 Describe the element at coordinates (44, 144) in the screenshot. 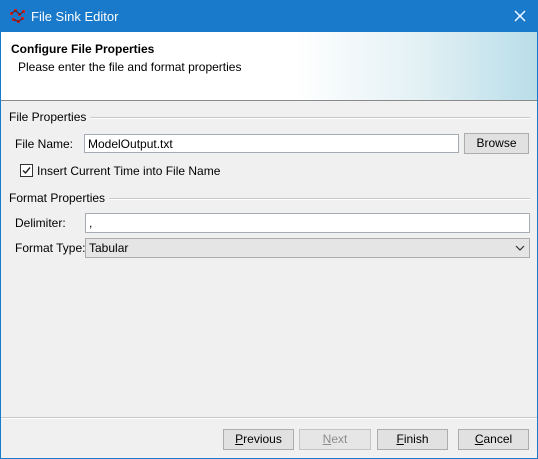

I see `file-name-label: File Name:` at that location.